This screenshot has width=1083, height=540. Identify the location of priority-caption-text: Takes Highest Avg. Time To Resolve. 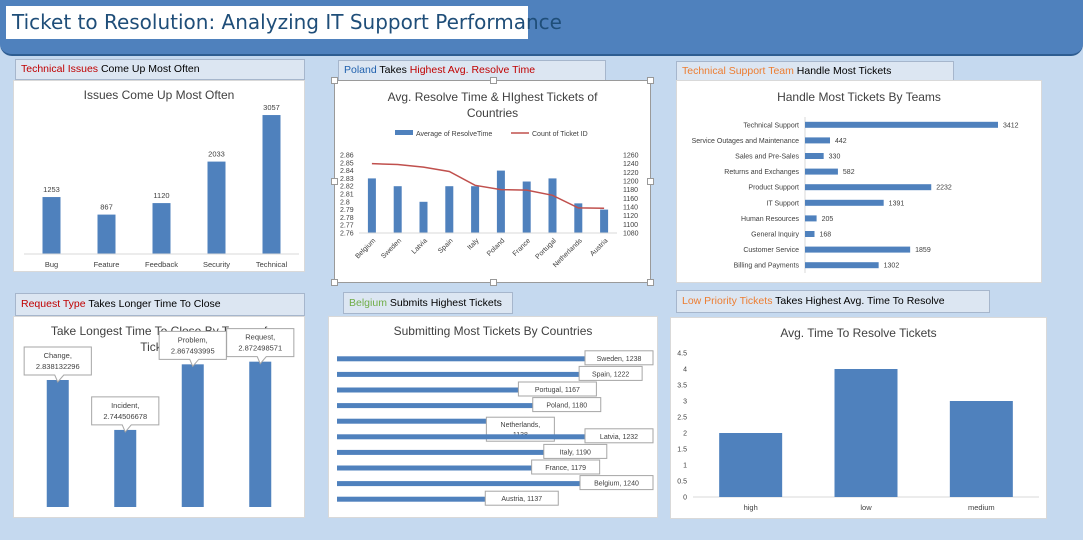
(858, 301).